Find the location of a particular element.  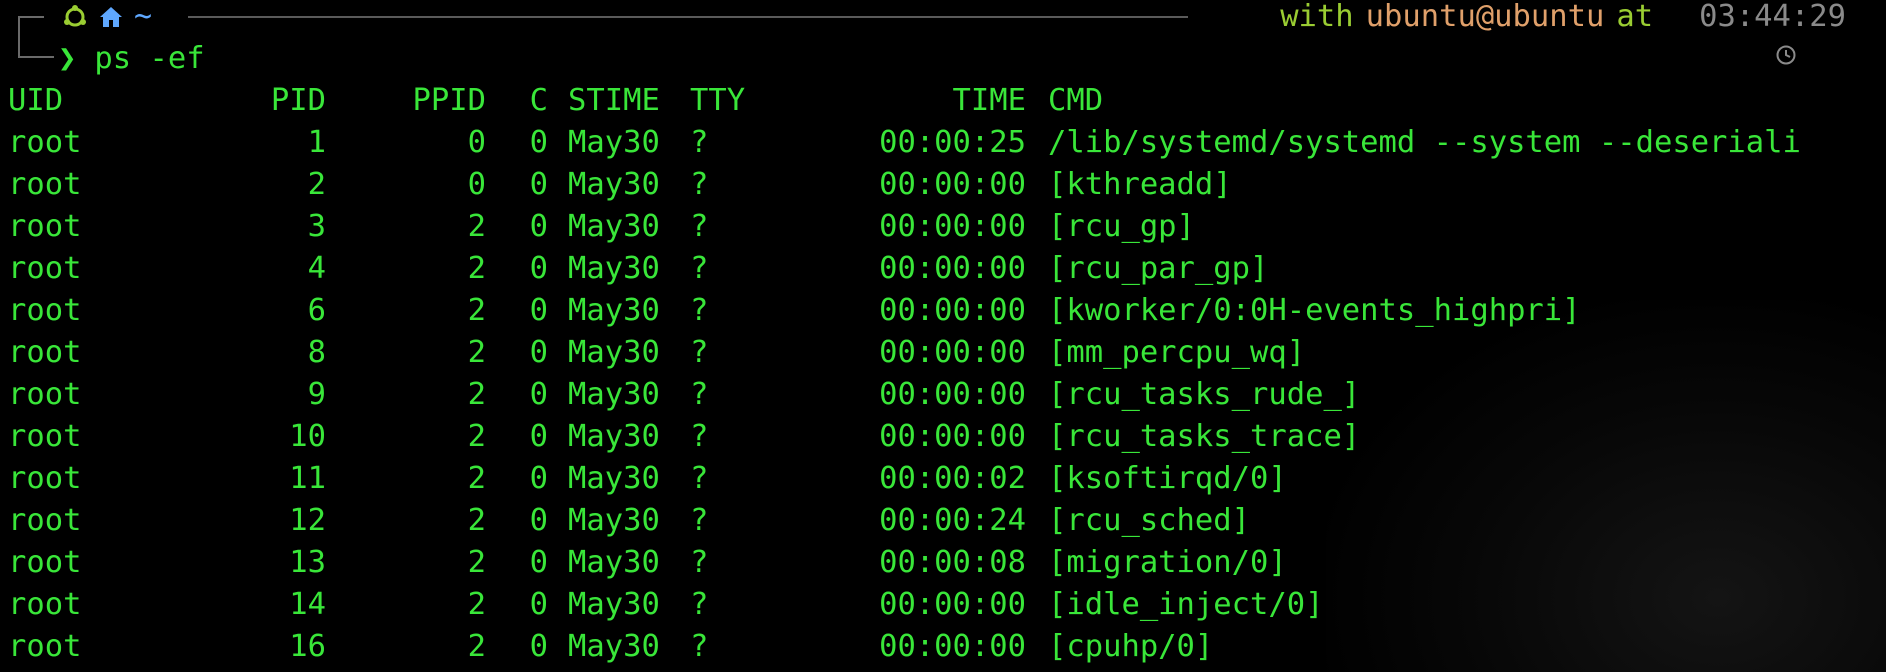

table-row: root 13 2 0 May30? 00:00:08 [migration/0] is located at coordinates (947, 563).